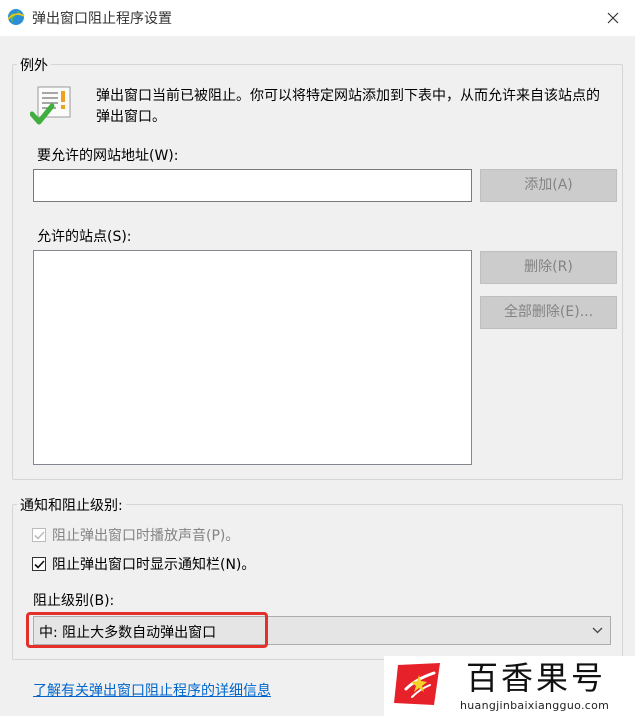  What do you see at coordinates (597, 630) in the screenshot?
I see `chevron-down-icon` at bounding box center [597, 630].